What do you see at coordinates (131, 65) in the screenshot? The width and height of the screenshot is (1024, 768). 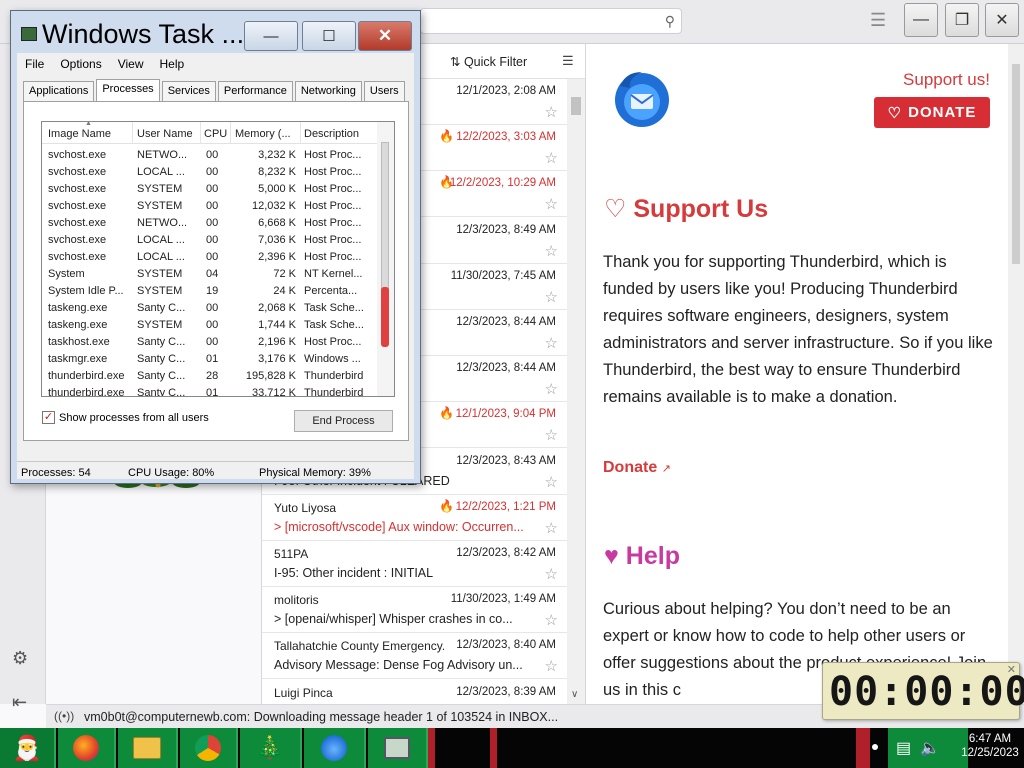 I see `menu-view: View` at bounding box center [131, 65].